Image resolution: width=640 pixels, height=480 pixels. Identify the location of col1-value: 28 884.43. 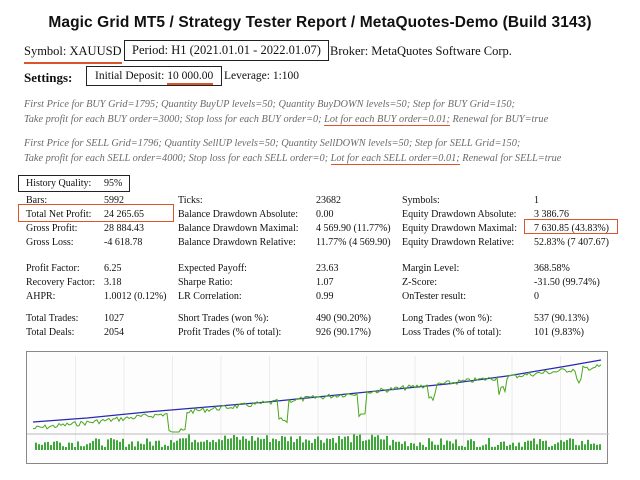
(124, 228).